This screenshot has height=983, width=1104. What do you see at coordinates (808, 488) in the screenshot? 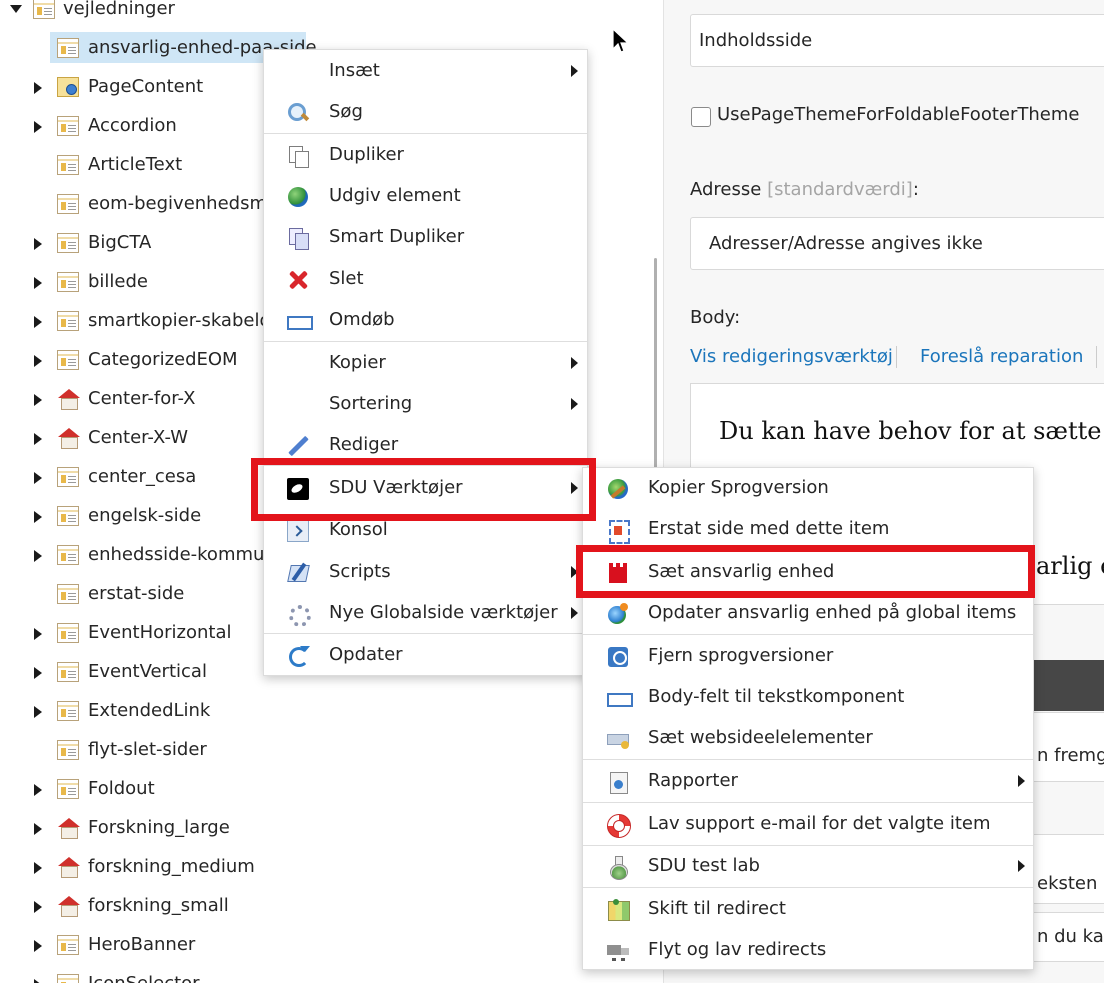
I see `submenu-item-copy-language: Kopier Sprogversion` at bounding box center [808, 488].